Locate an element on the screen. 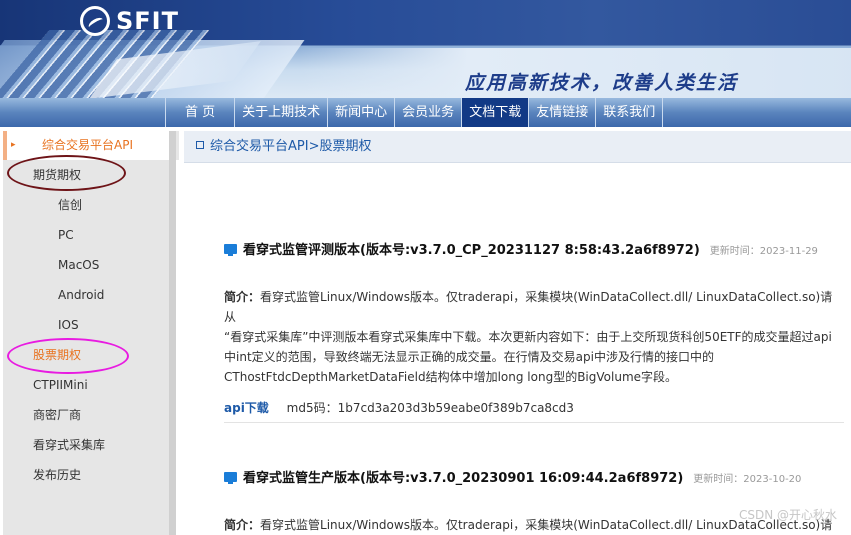 This screenshot has width=851, height=535. sidebar-scrollbar is located at coordinates (172, 333).